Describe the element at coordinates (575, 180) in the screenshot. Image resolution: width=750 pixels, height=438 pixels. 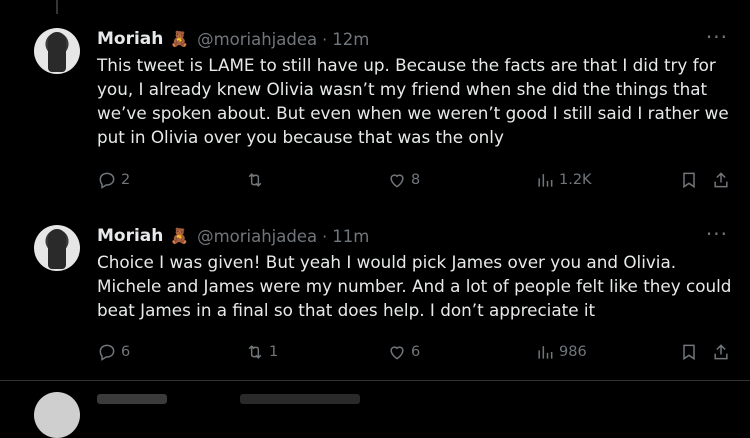
I see `view-count: 1.2K` at that location.